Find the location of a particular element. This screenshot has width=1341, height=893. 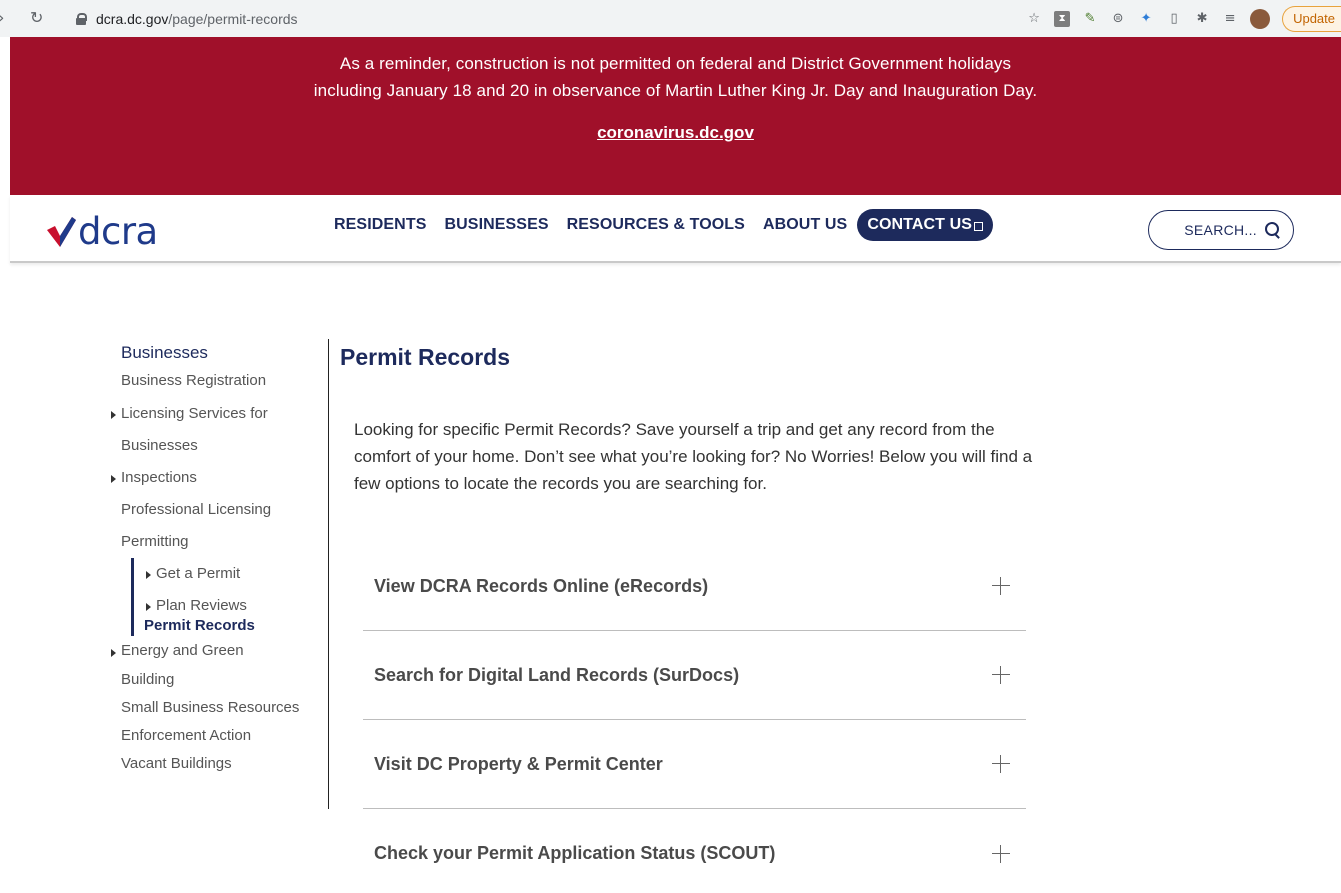

puzzle-icon: ✱ is located at coordinates (1202, 19).